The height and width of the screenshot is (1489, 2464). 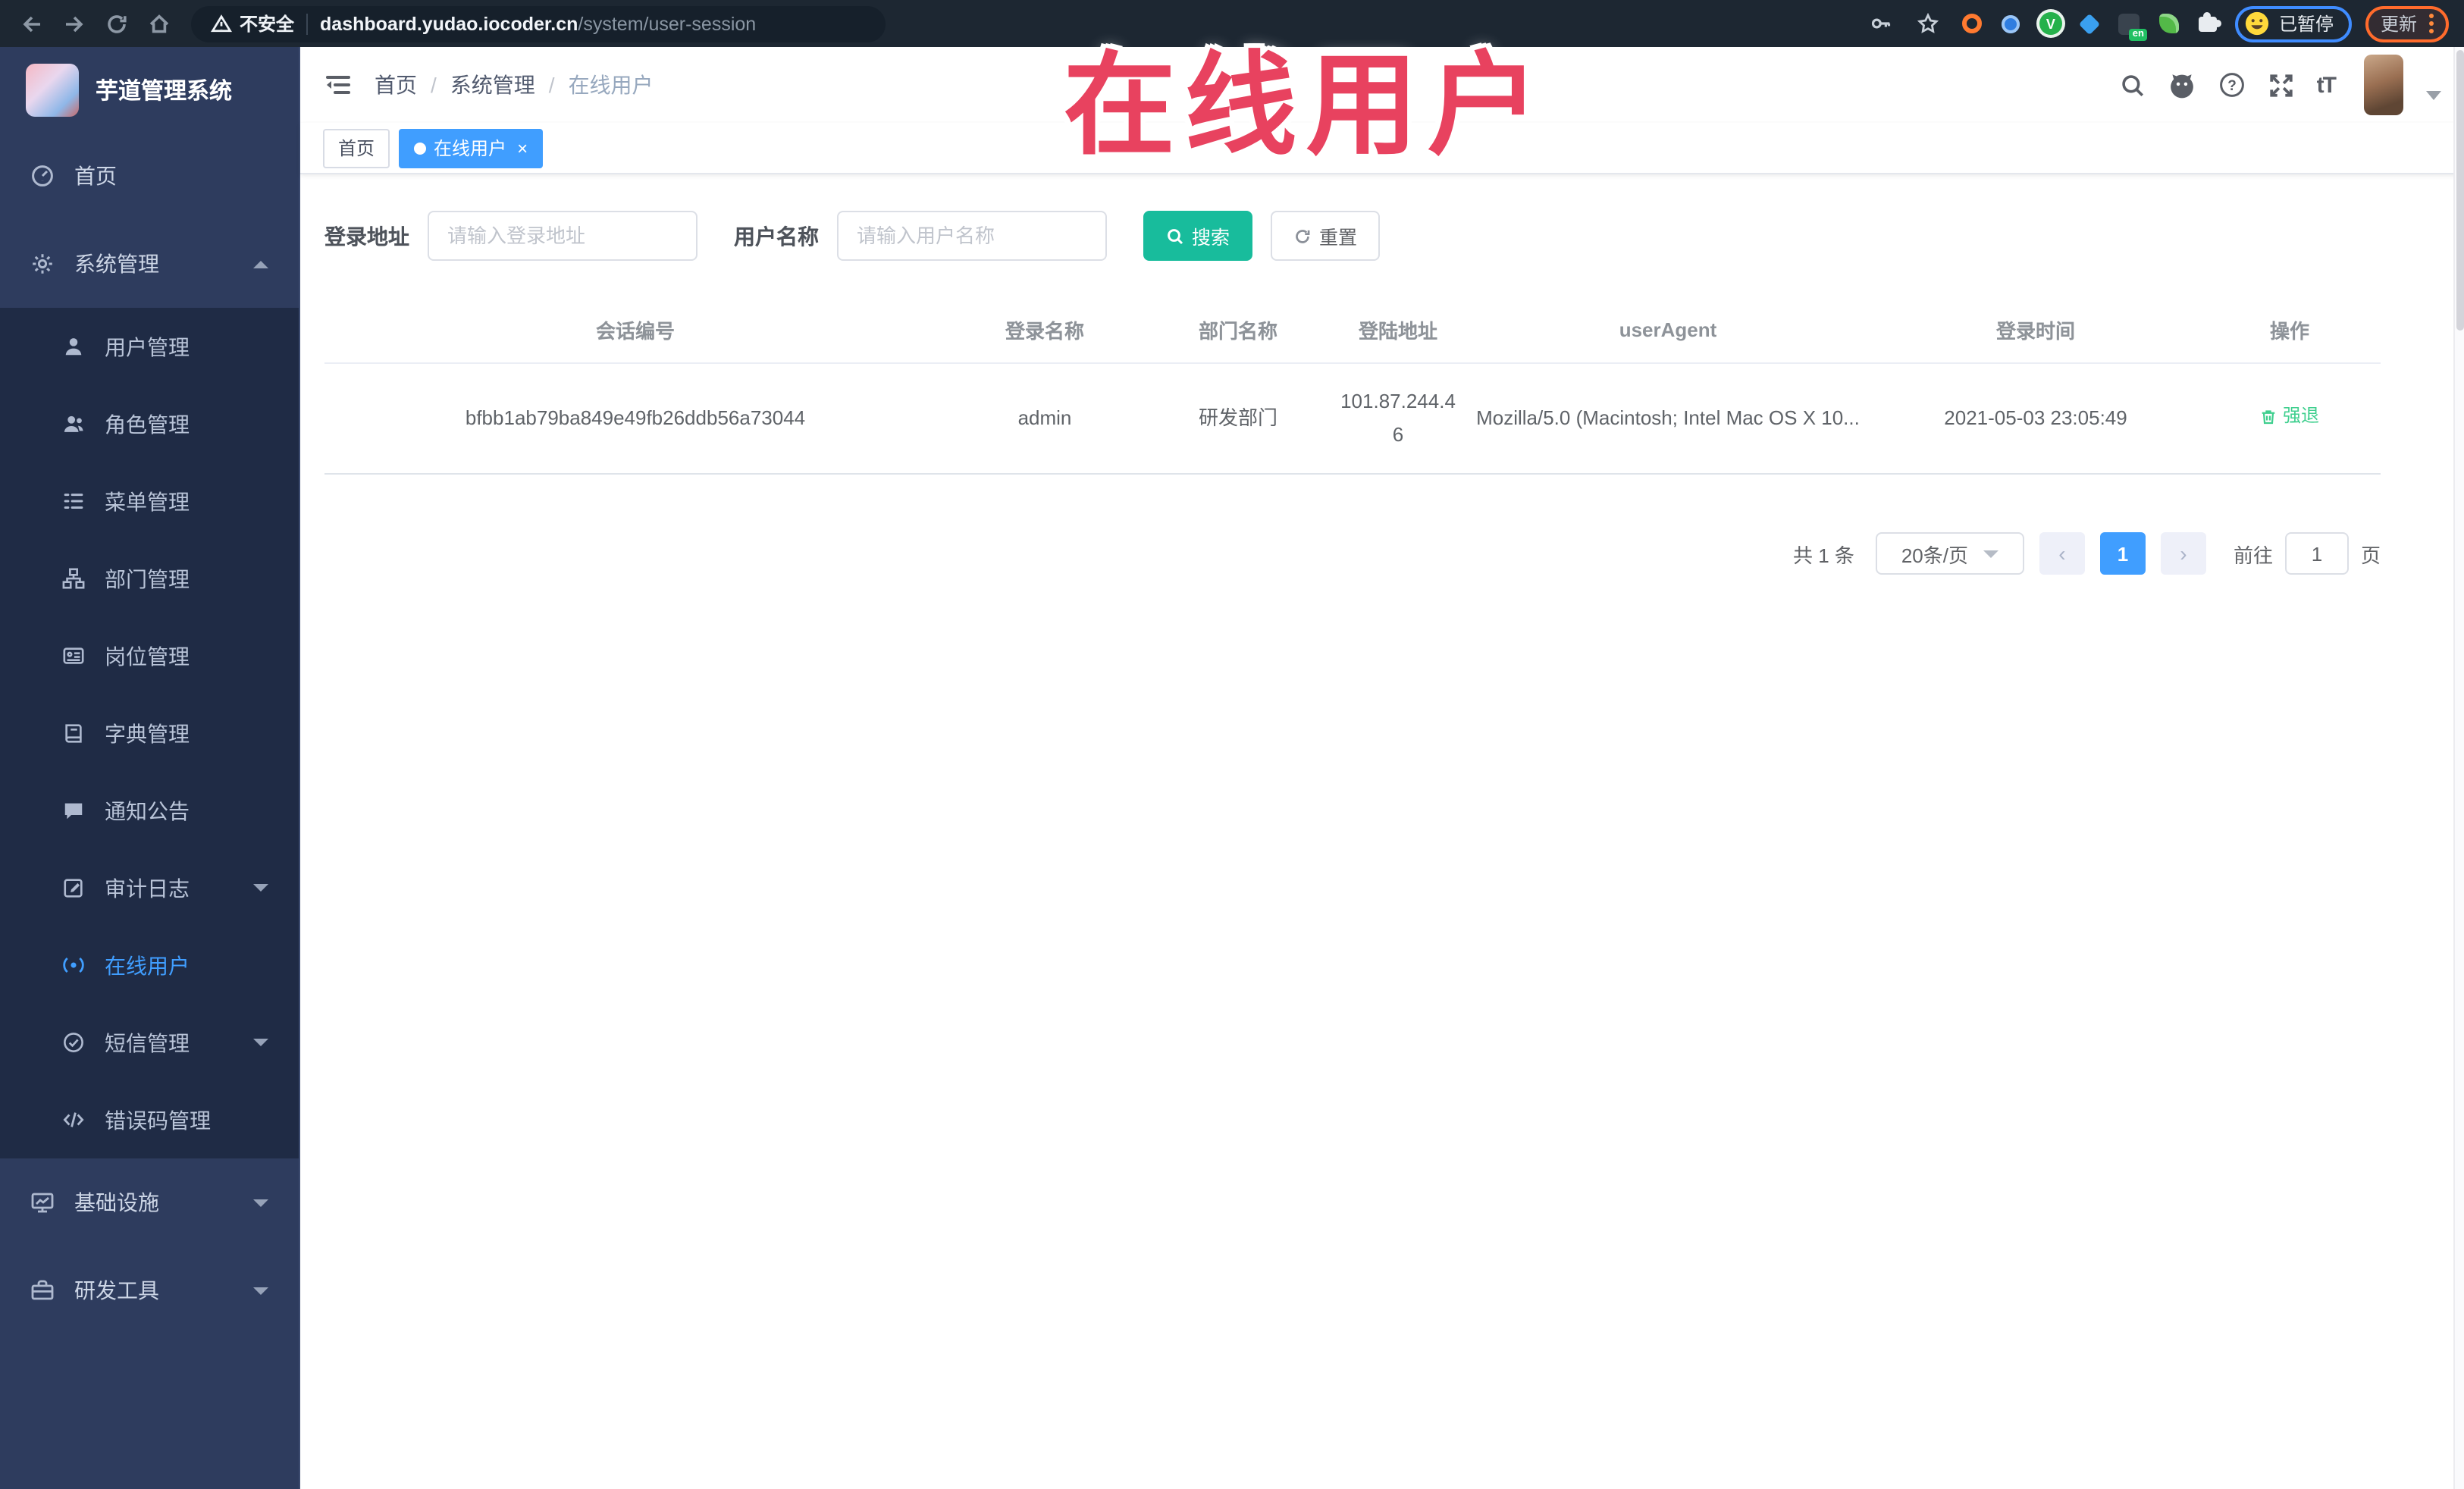 I want to click on cell-login-name: admin, so click(x=1044, y=419).